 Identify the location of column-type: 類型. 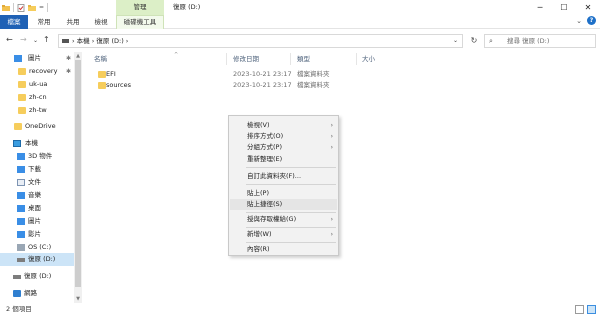
(325, 59).